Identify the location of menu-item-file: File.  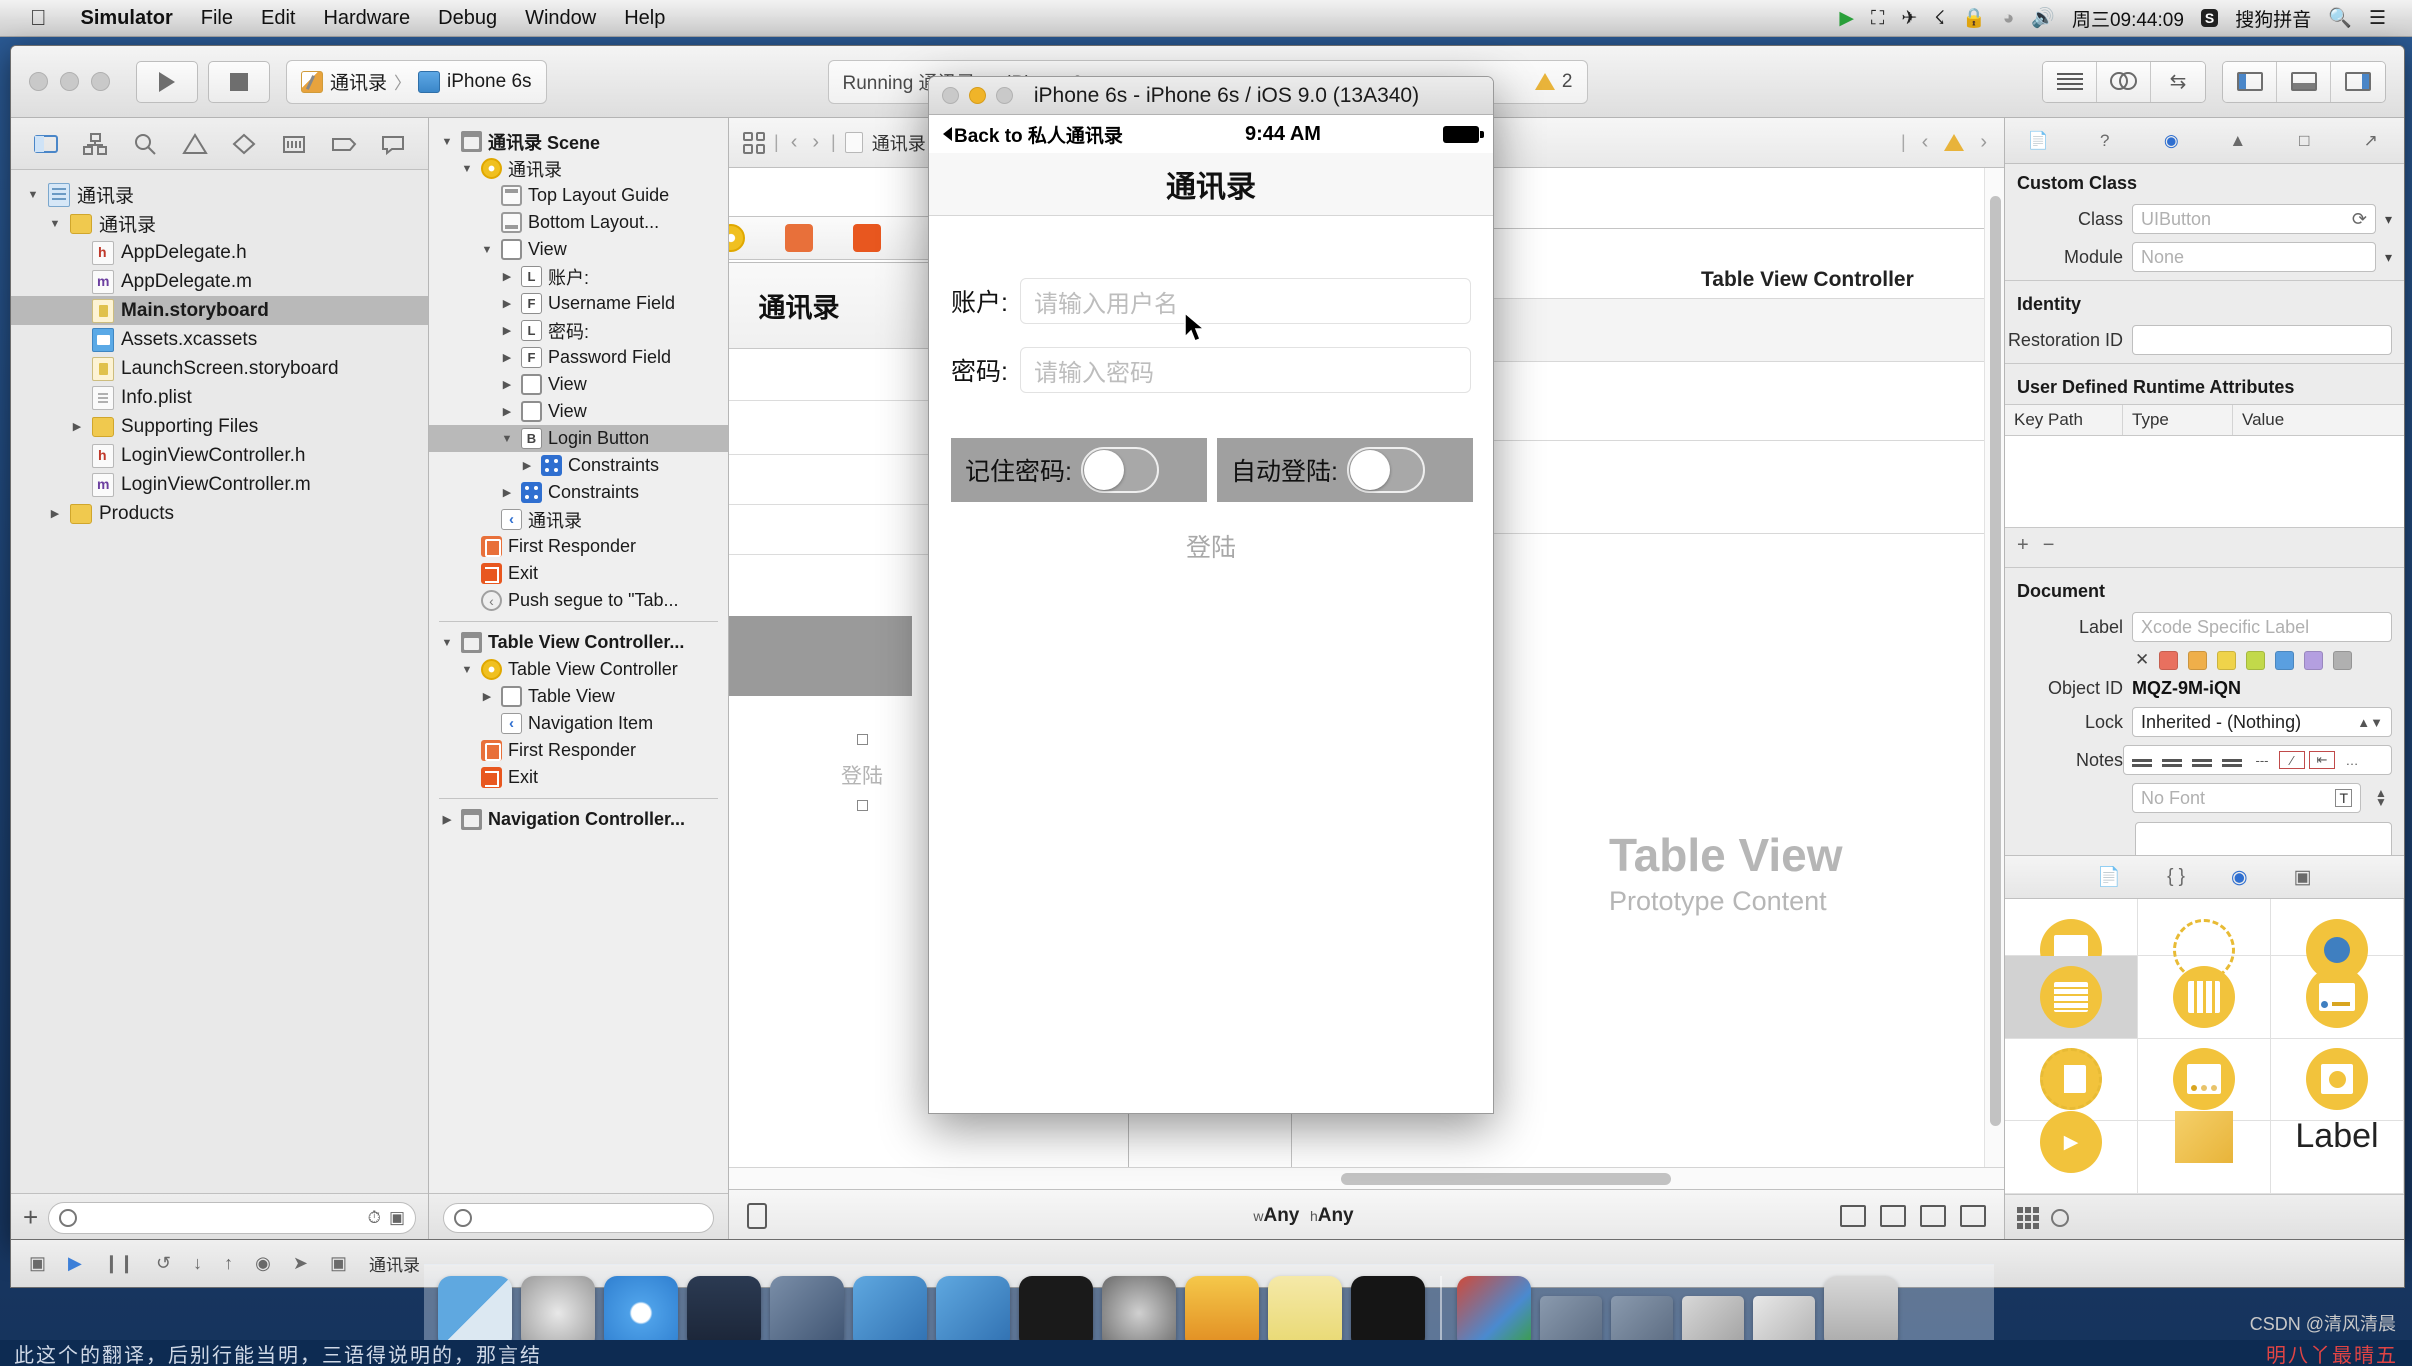
(217, 18).